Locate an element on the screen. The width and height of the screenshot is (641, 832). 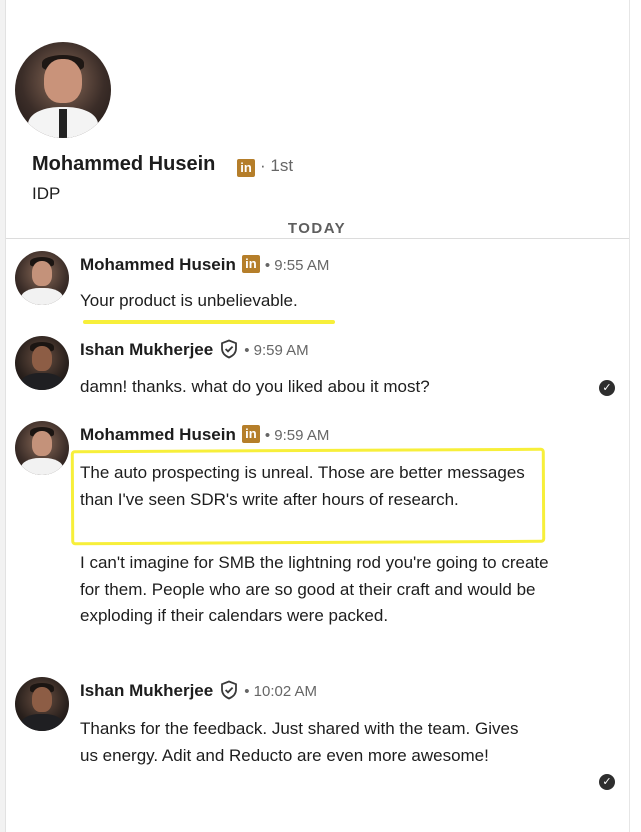
message-sender: Mohammed Husein in • 9:59 AM is located at coordinates (205, 434).